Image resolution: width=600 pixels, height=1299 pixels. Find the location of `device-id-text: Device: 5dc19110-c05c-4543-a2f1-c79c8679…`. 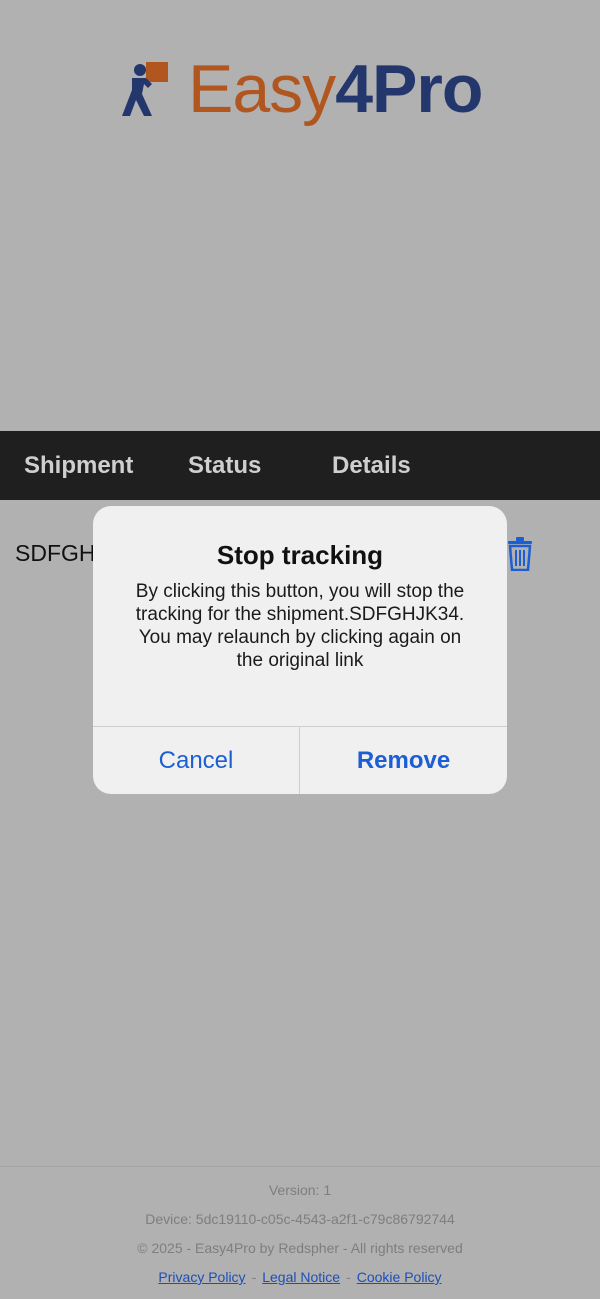

device-id-text: Device: 5dc19110-c05c-4543-a2f1-c79c8679… is located at coordinates (300, 1219).